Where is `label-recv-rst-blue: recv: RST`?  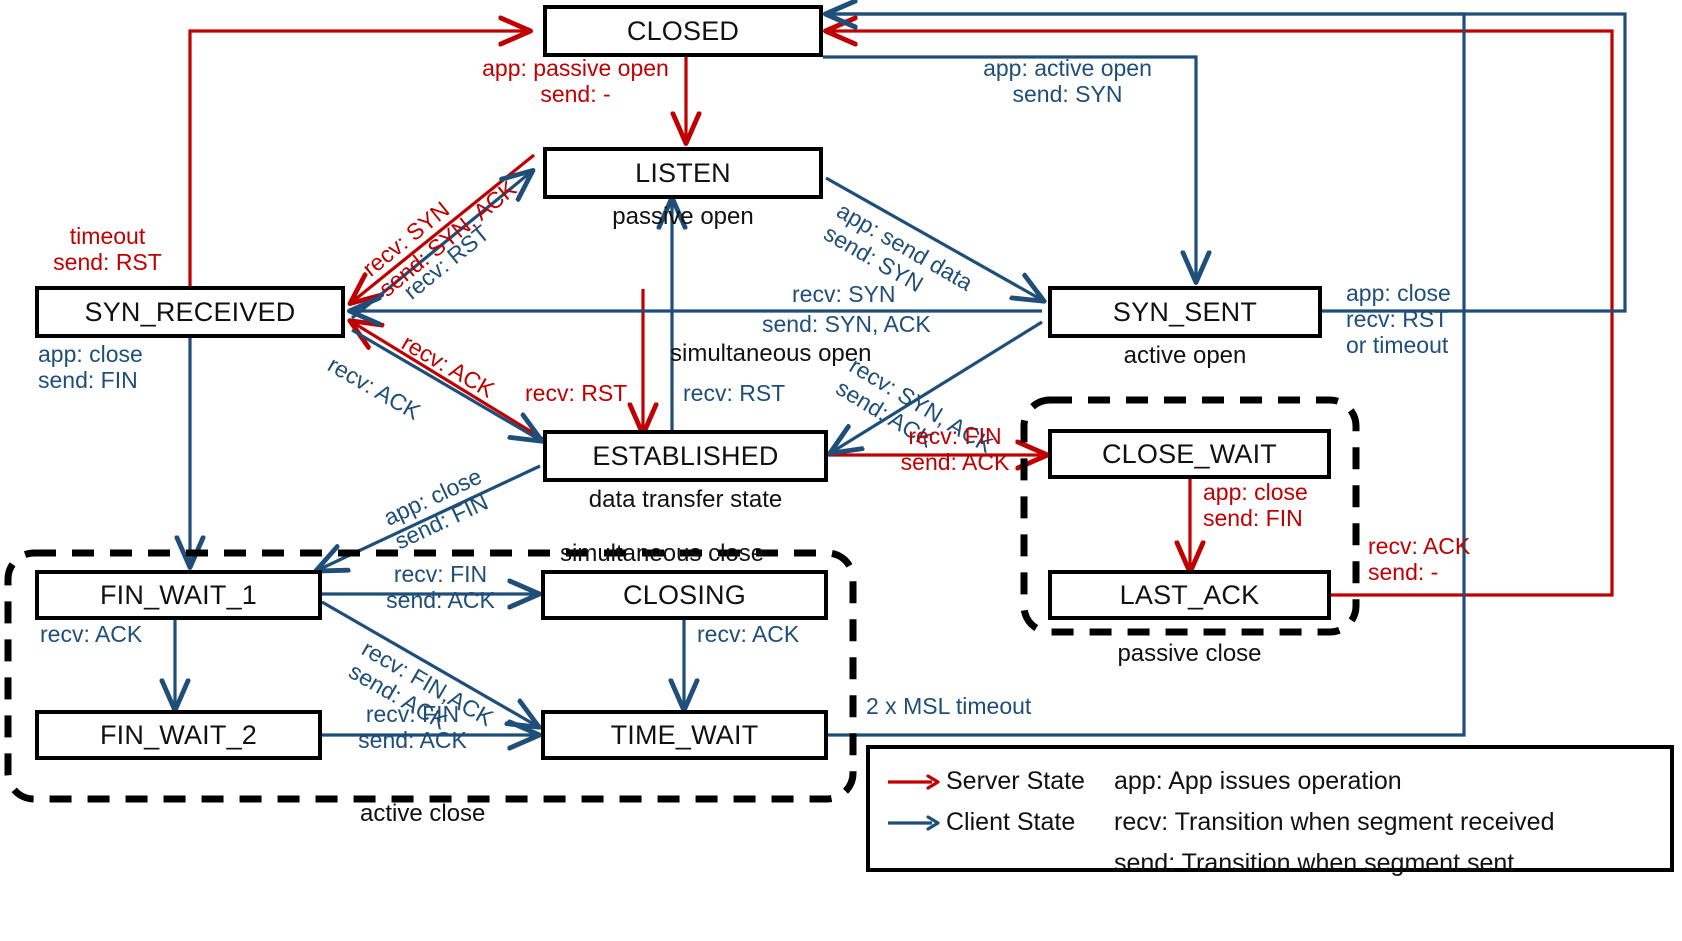 label-recv-rst-blue: recv: RST is located at coordinates (734, 393).